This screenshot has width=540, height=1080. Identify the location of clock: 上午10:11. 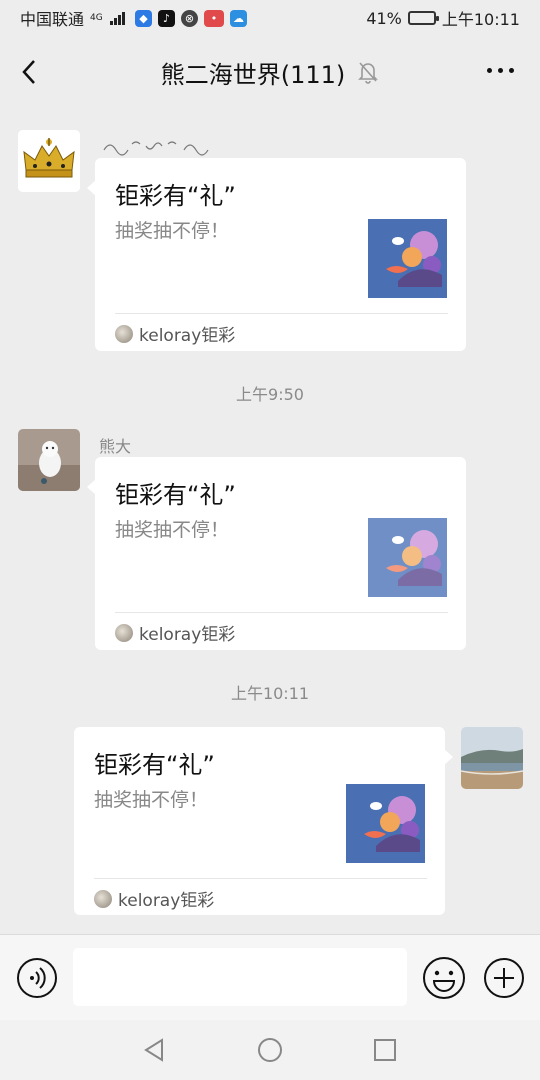
(480, 19).